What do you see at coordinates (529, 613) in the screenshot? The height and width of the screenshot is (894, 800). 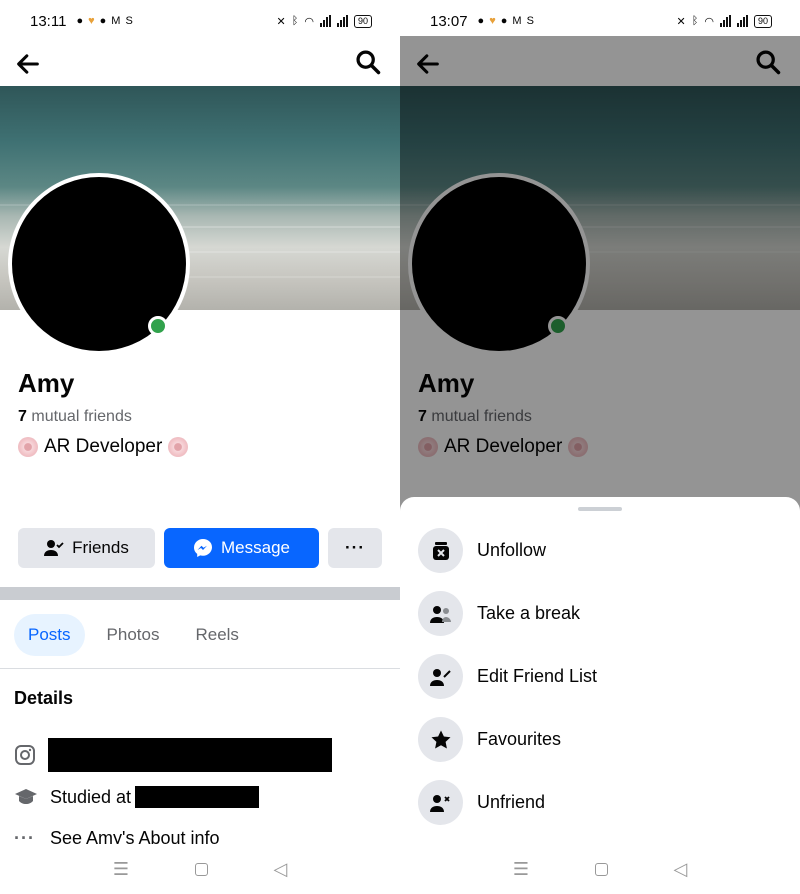 I see `sheet-item-label: Take a break` at bounding box center [529, 613].